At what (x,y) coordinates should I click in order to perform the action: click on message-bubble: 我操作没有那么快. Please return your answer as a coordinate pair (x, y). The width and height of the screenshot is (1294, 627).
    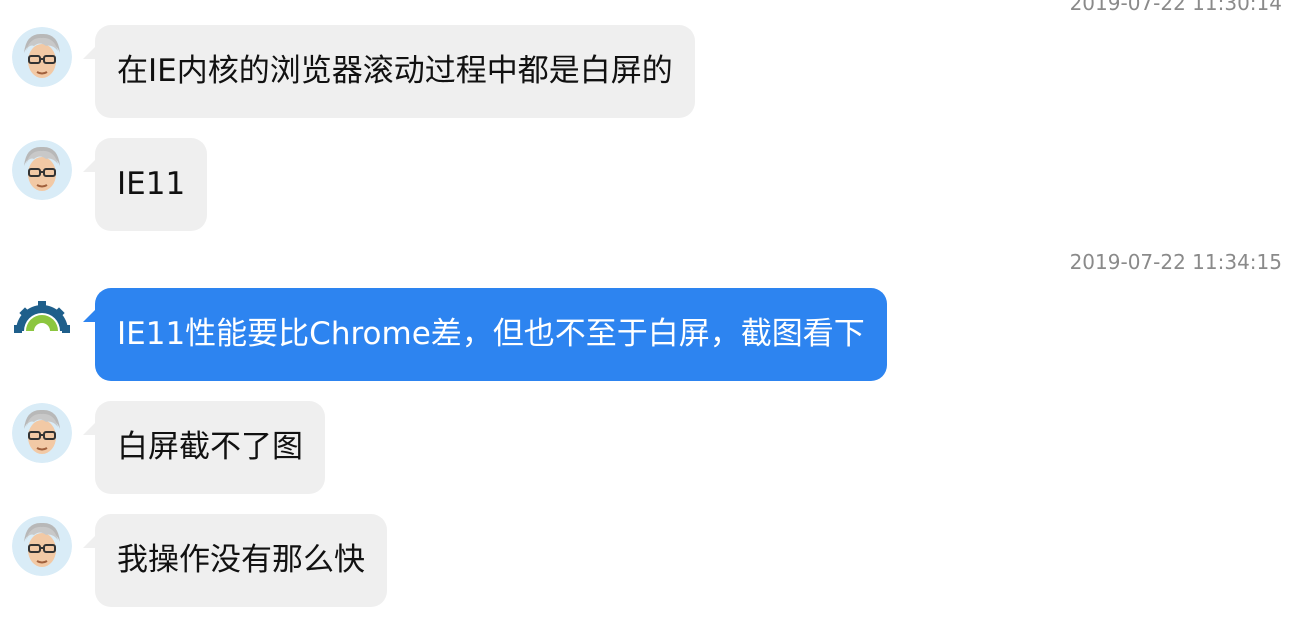
    Looking at the image, I should click on (241, 560).